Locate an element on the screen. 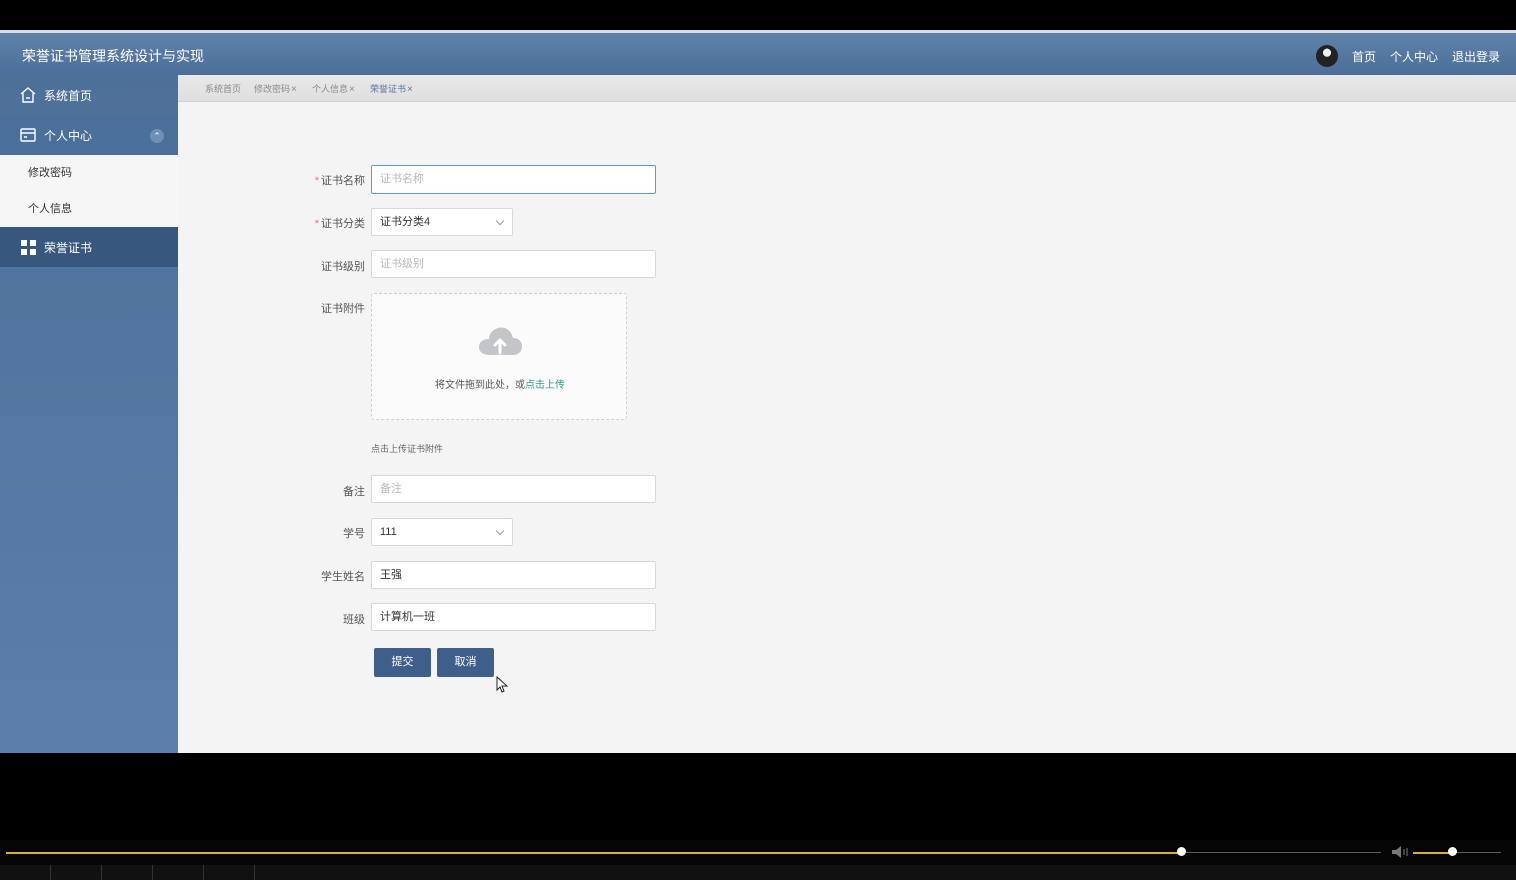 The height and width of the screenshot is (880, 1516). home-icon is located at coordinates (28, 95).